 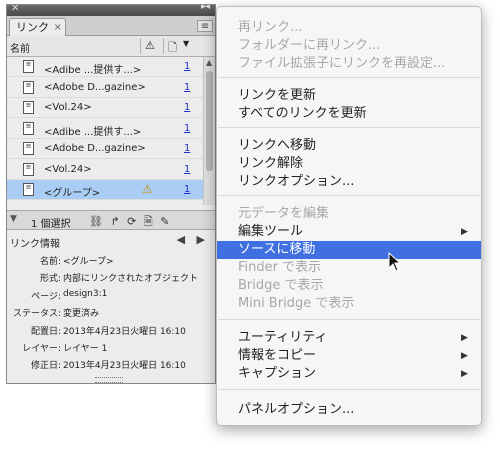 What do you see at coordinates (130, 222) in the screenshot?
I see `link-tool-icons: ⛓ ↱ ⟳ 🗎 ✎` at bounding box center [130, 222].